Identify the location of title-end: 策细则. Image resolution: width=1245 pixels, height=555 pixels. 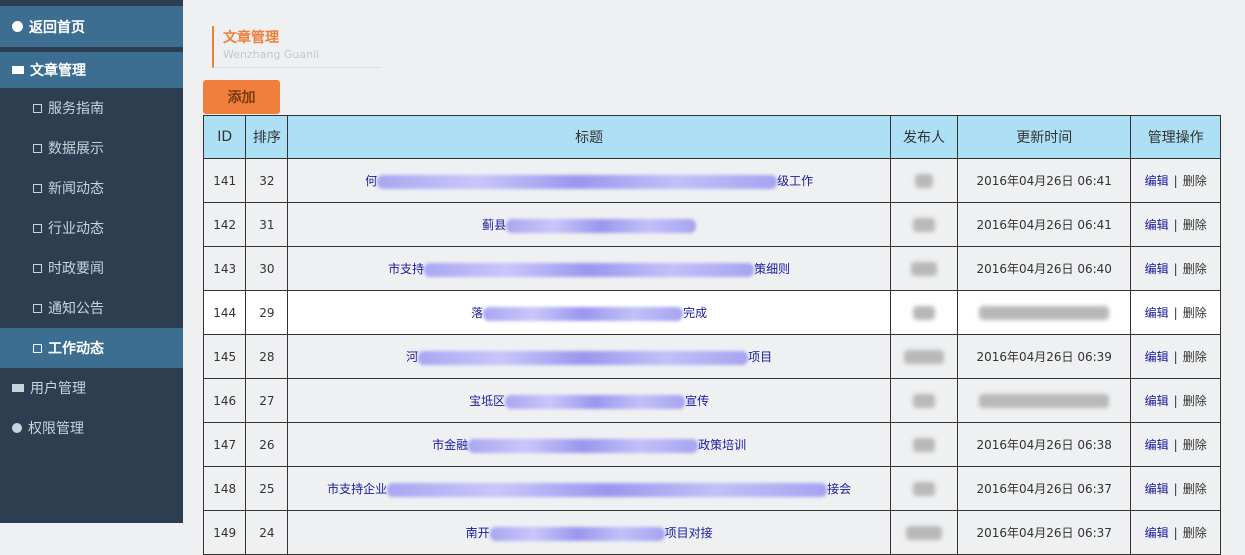
(772, 269).